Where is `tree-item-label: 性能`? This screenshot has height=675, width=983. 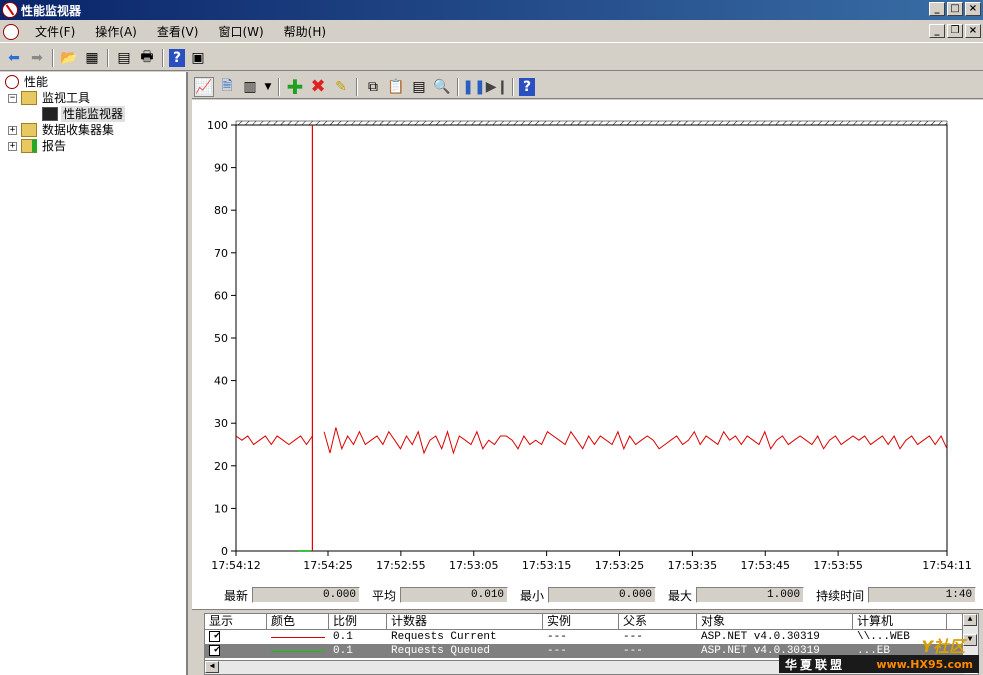
tree-item-label: 性能 is located at coordinates (36, 82).